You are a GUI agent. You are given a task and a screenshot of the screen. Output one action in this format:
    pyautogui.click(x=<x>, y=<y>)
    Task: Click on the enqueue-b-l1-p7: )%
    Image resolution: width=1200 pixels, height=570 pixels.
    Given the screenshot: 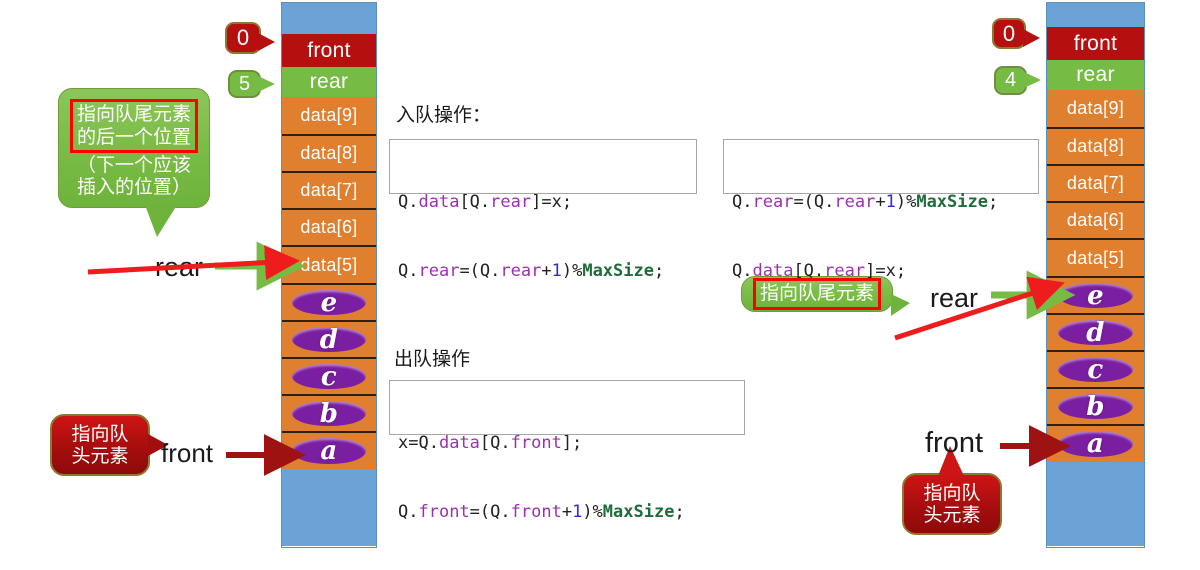 What is the action you would take?
    pyautogui.click(x=906, y=201)
    